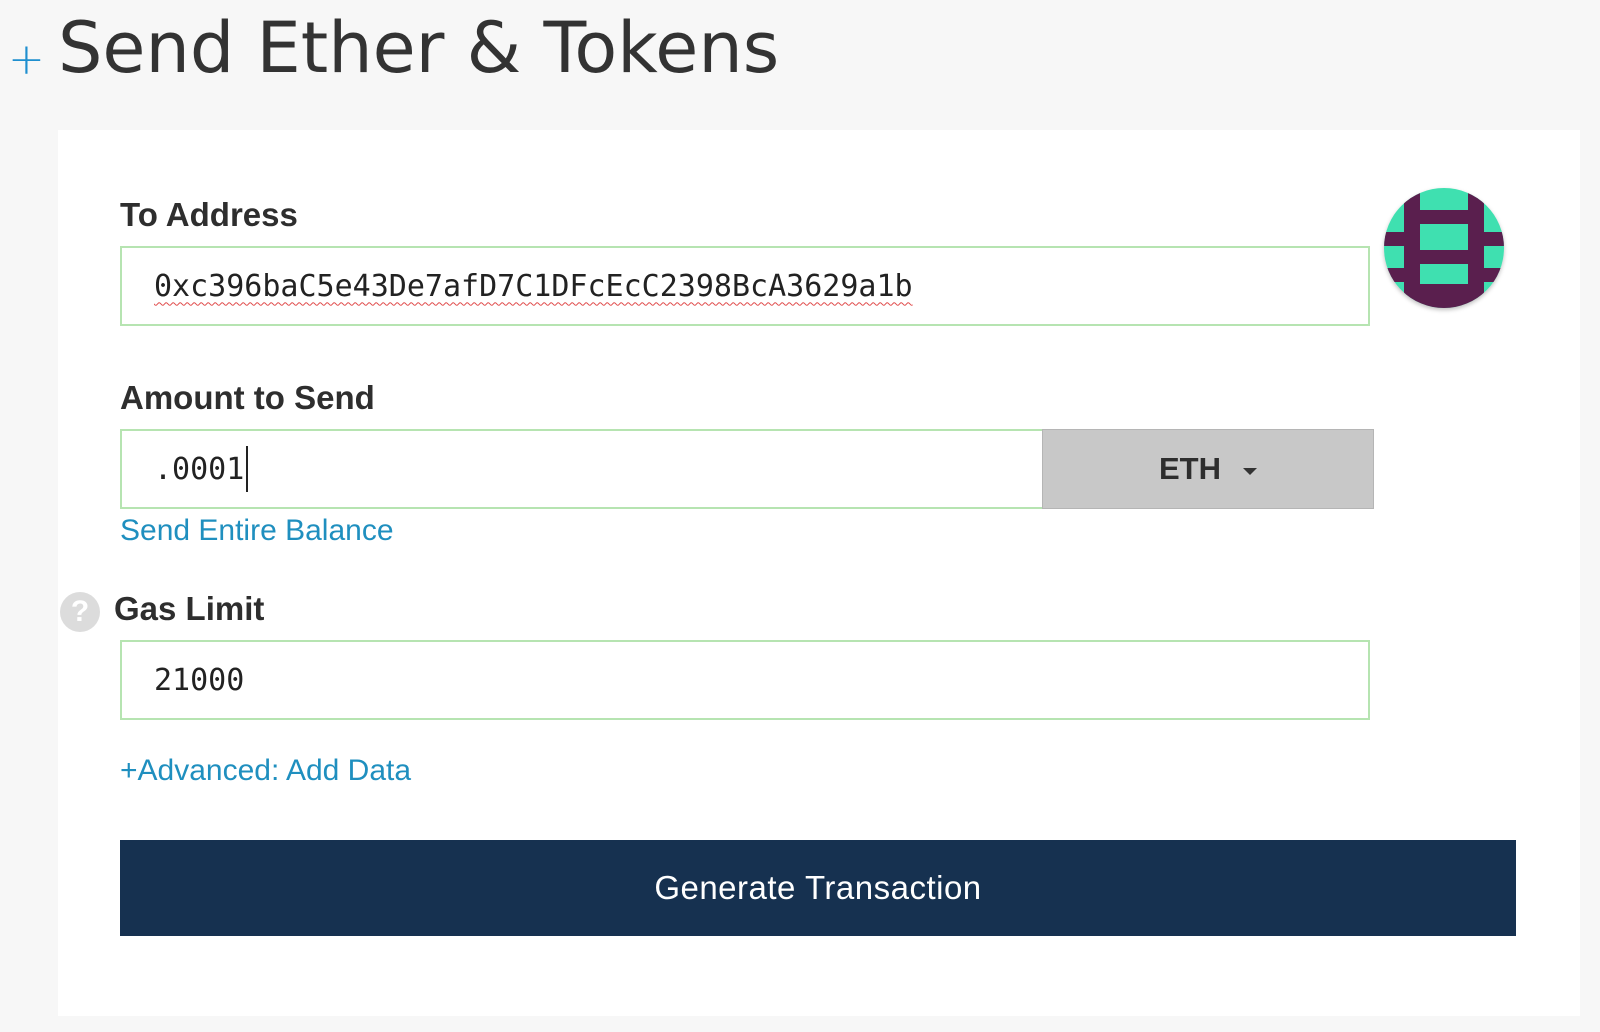 Image resolution: width=1600 pixels, height=1032 pixels. I want to click on advanced-add-data-link: +Advanced: Add Data, so click(265, 771).